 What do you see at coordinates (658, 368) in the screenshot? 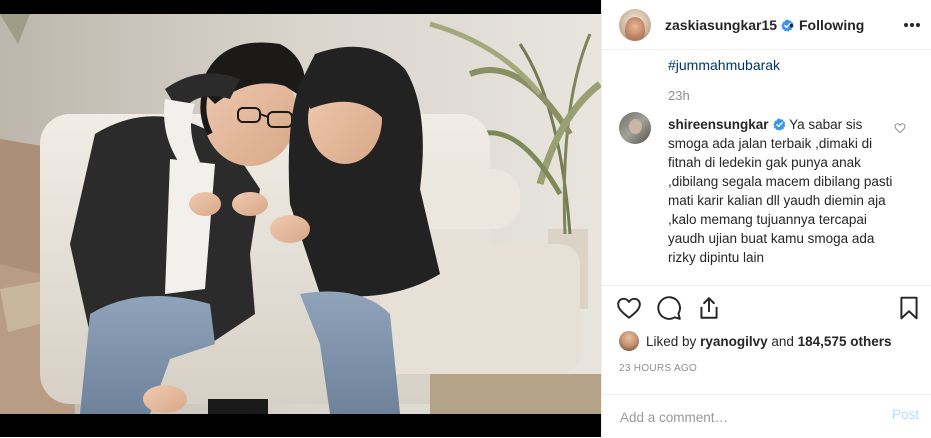
I see `post-timestamp: 23 HOURS AGO` at bounding box center [658, 368].